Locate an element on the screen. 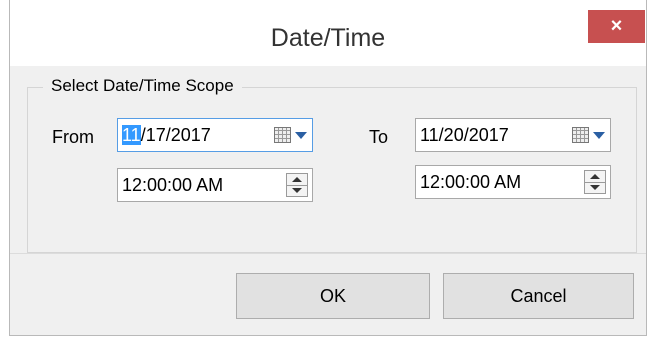 This screenshot has height=343, width=655. to-time-picker: 12:00:00 AM is located at coordinates (513, 182).